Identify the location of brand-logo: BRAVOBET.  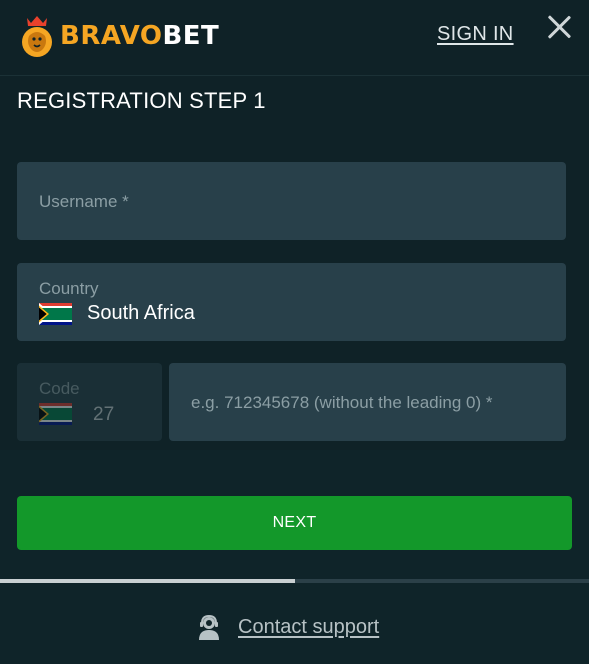
(118, 36).